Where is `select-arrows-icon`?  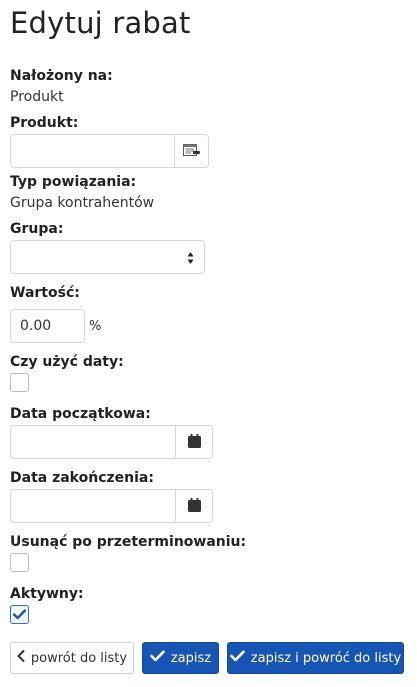
select-arrows-icon is located at coordinates (190, 259).